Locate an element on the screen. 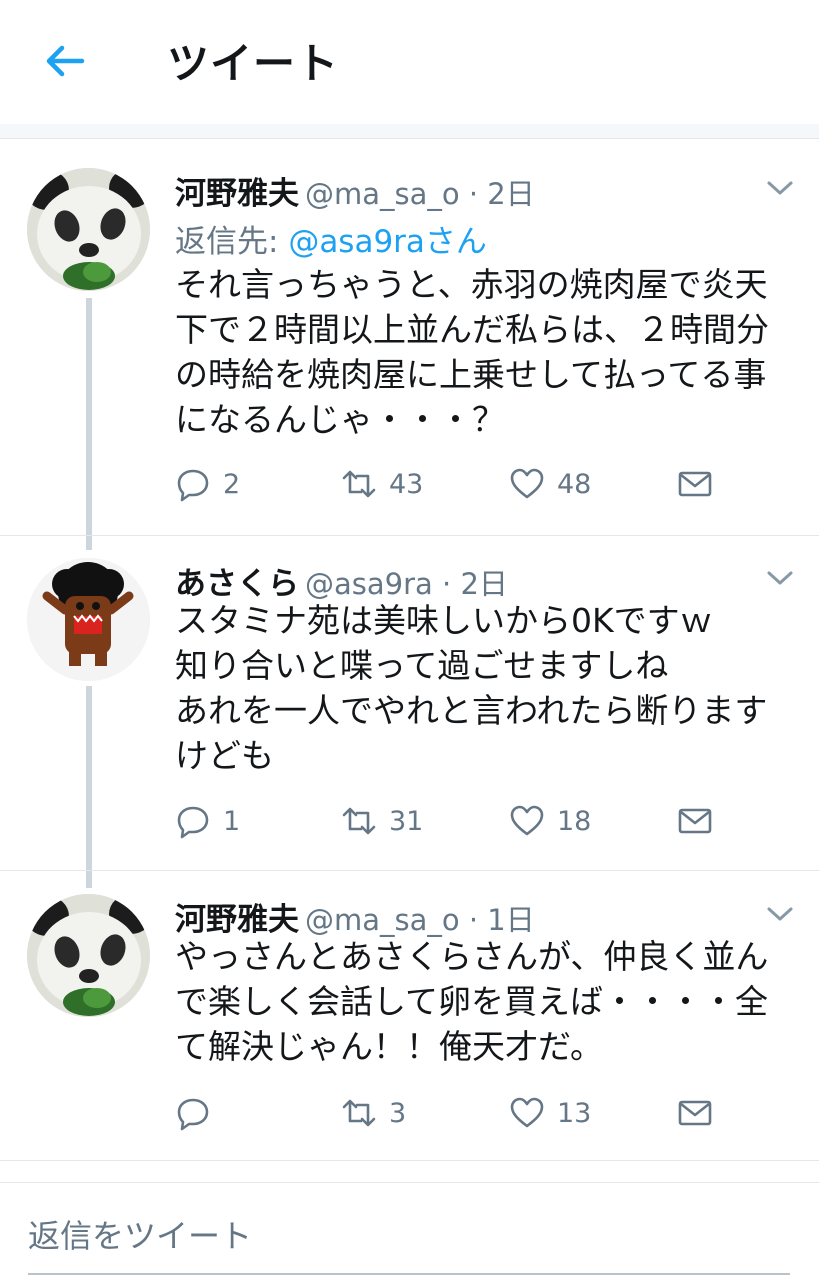  reply-to: 返信先: @asa9raさん is located at coordinates (331, 238).